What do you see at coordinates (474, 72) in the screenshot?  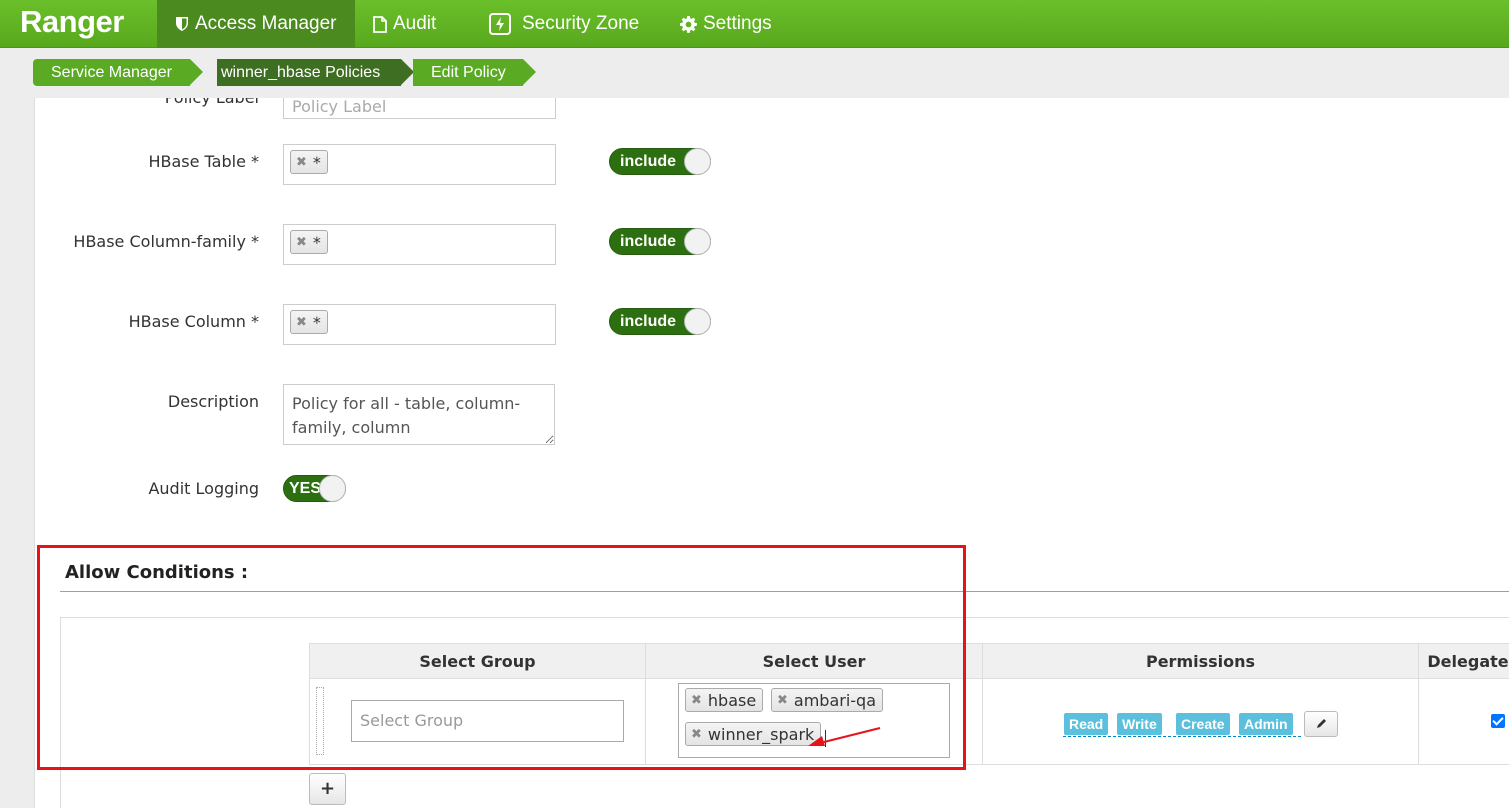 I see `breadcrumb-edit-policy: Edit Policy` at bounding box center [474, 72].